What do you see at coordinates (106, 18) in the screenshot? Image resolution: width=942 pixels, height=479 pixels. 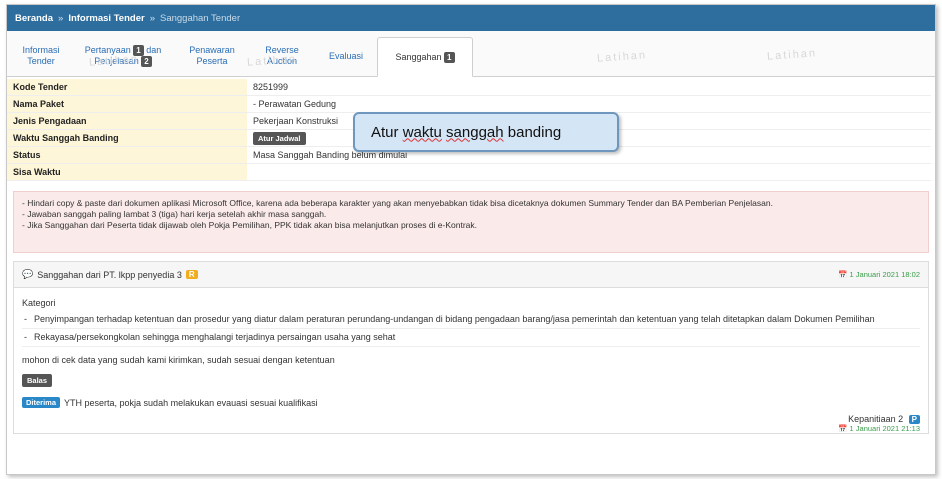 I see `breadcrumb-informasi-tender: Informasi Tender` at bounding box center [106, 18].